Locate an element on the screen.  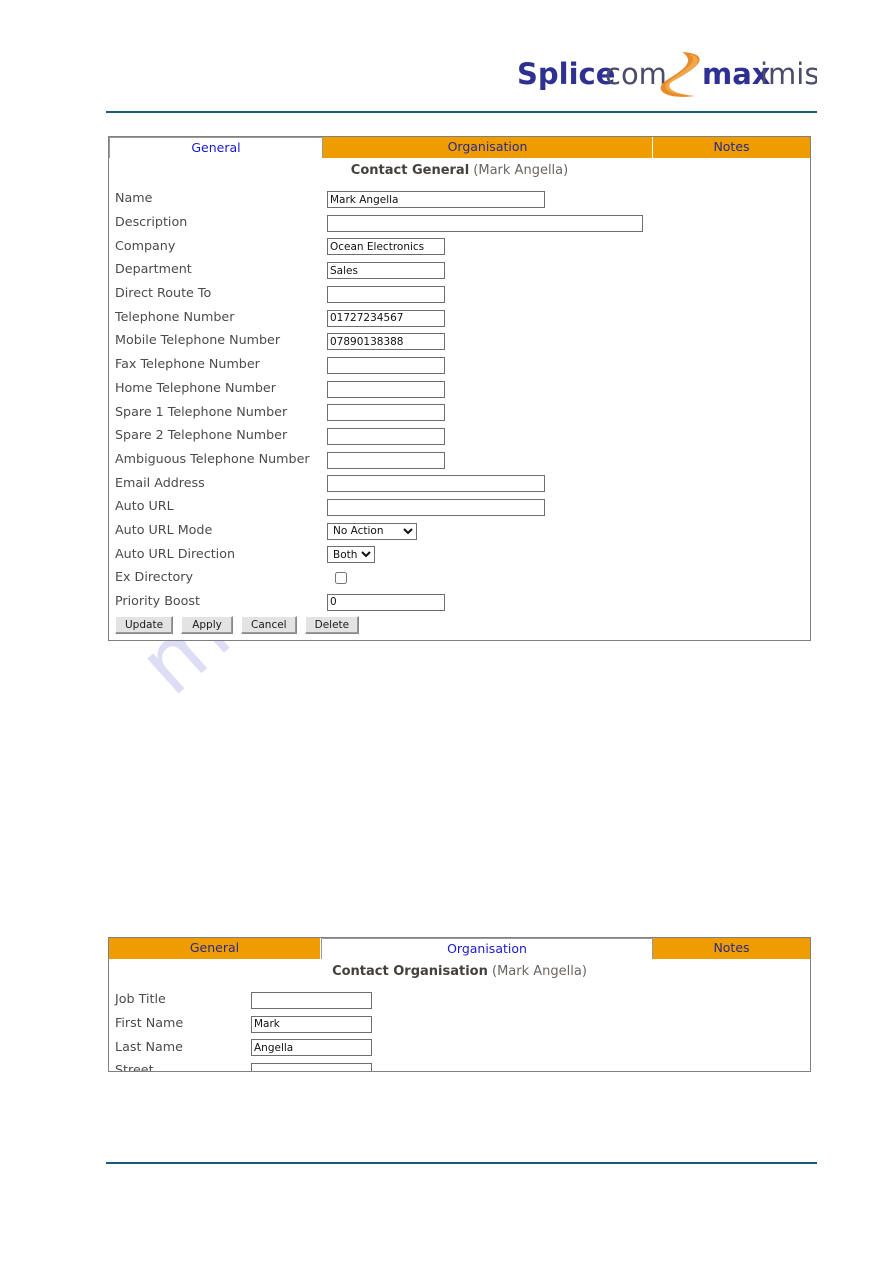
header-rule is located at coordinates (461, 112).